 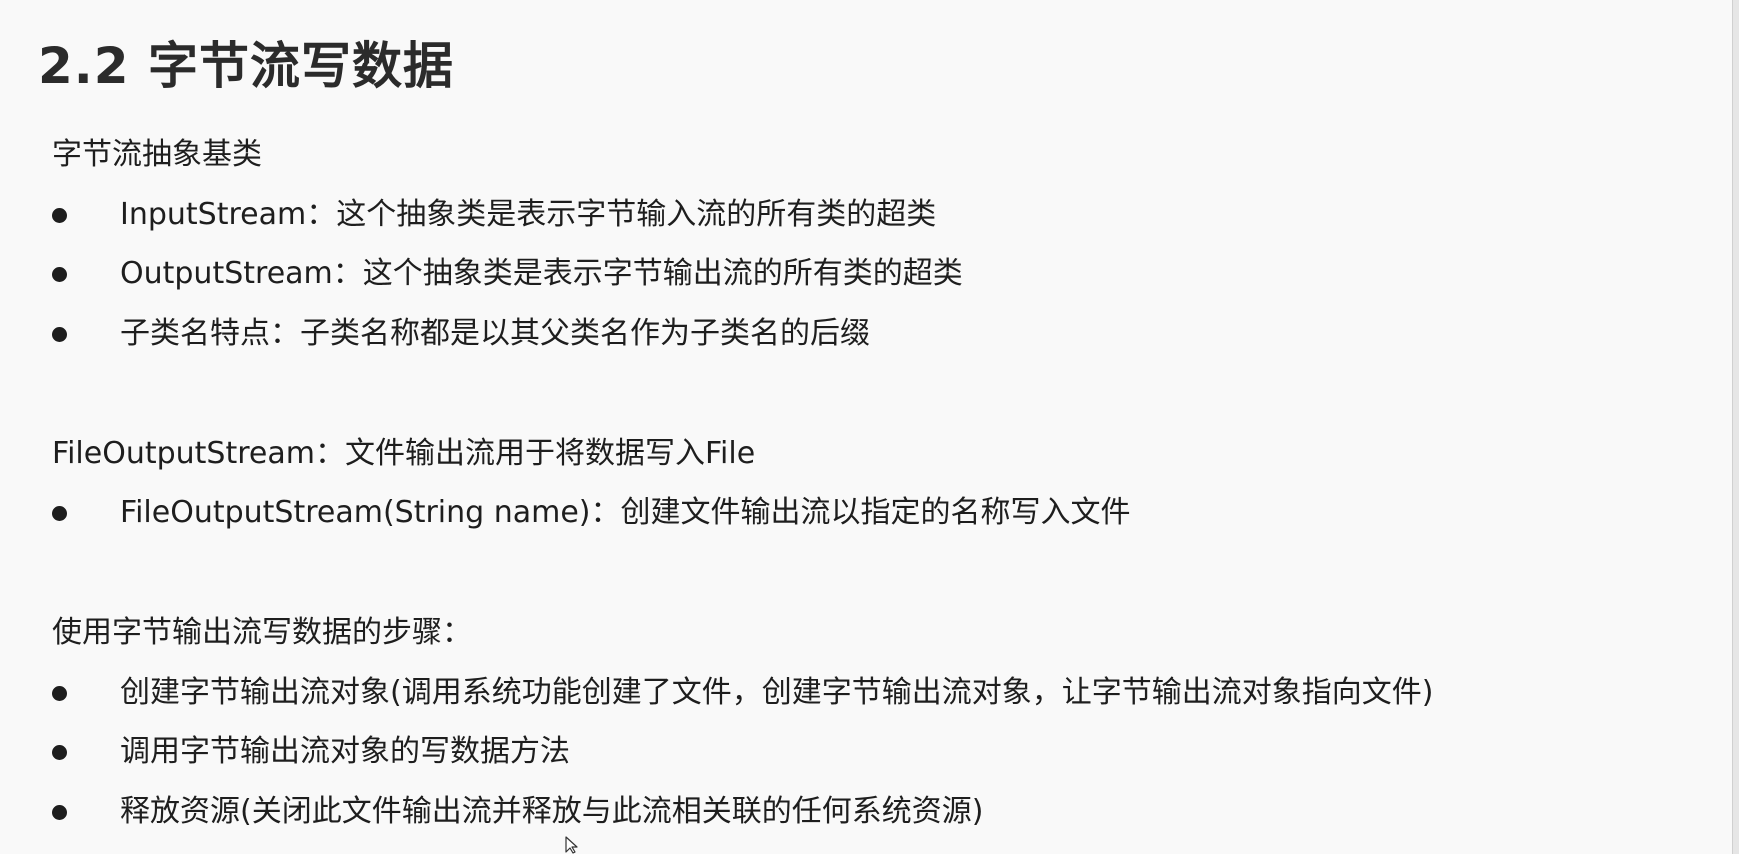 I want to click on list-item-text: 释放资源(关闭此文件输出流并释放与此流相关联的任何系统资源), so click(x=552, y=811).